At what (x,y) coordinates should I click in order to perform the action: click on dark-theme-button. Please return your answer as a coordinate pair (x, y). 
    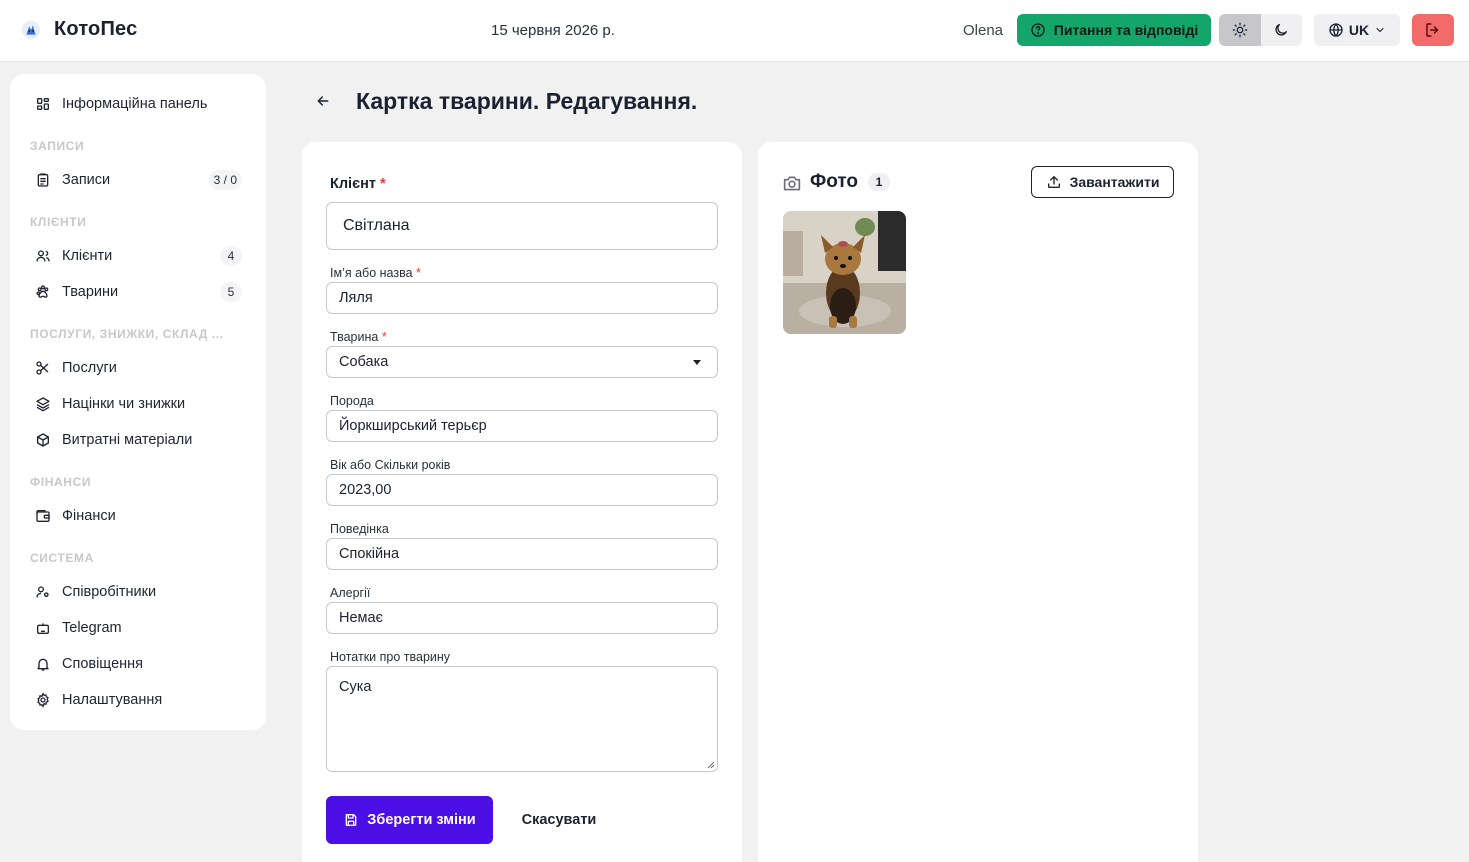
    Looking at the image, I should click on (1282, 30).